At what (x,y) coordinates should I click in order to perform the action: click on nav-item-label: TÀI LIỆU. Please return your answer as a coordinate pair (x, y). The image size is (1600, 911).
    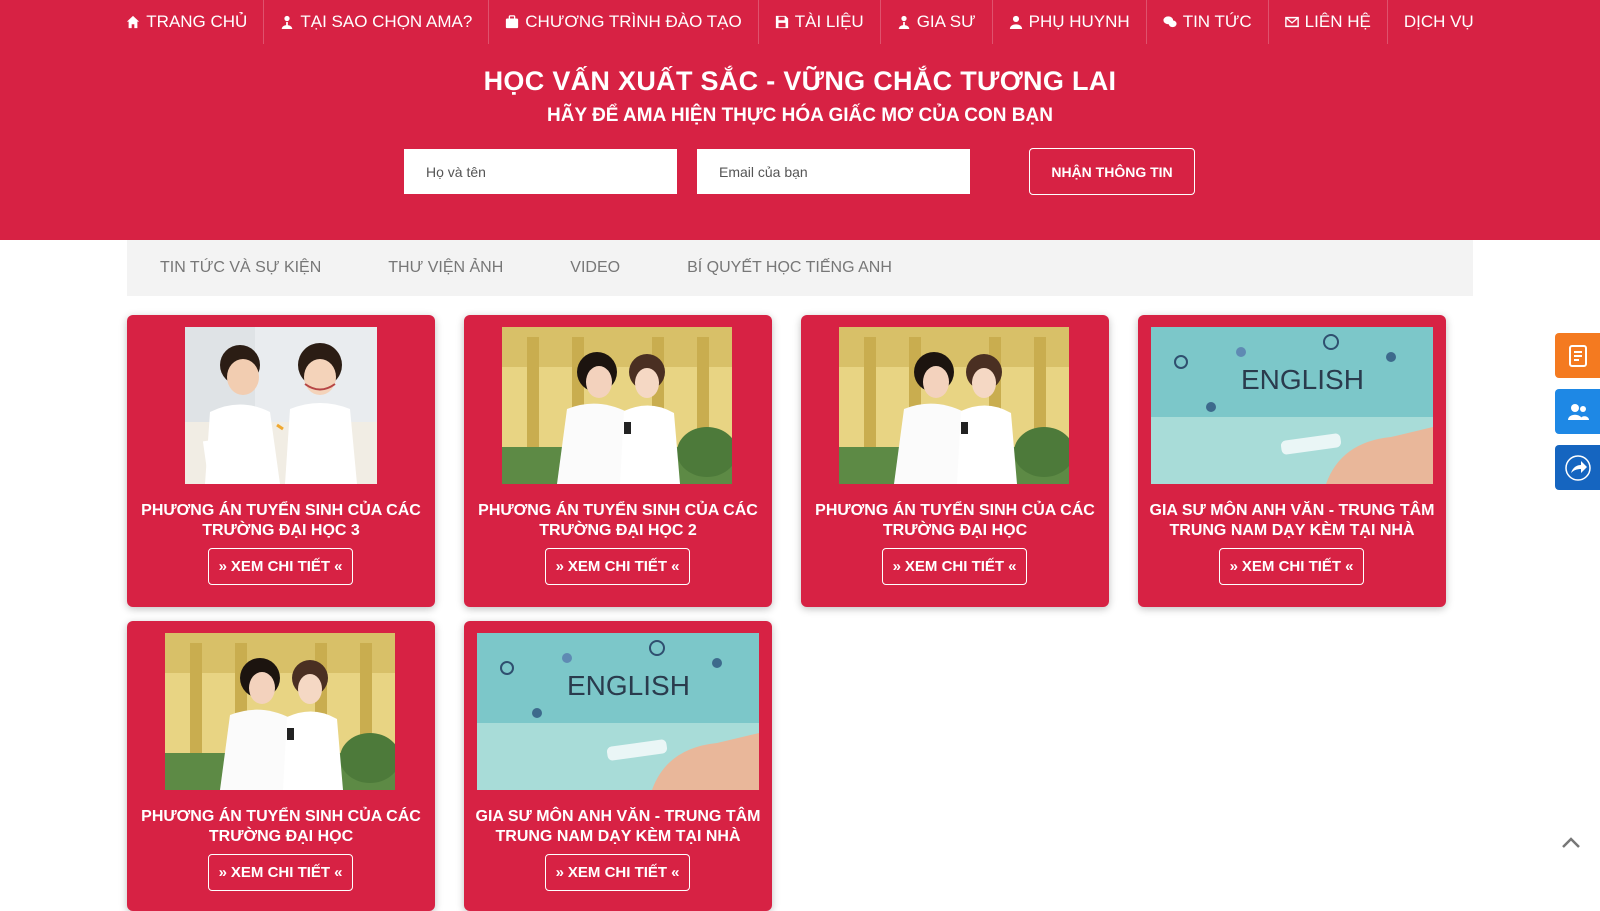
    Looking at the image, I should click on (829, 21).